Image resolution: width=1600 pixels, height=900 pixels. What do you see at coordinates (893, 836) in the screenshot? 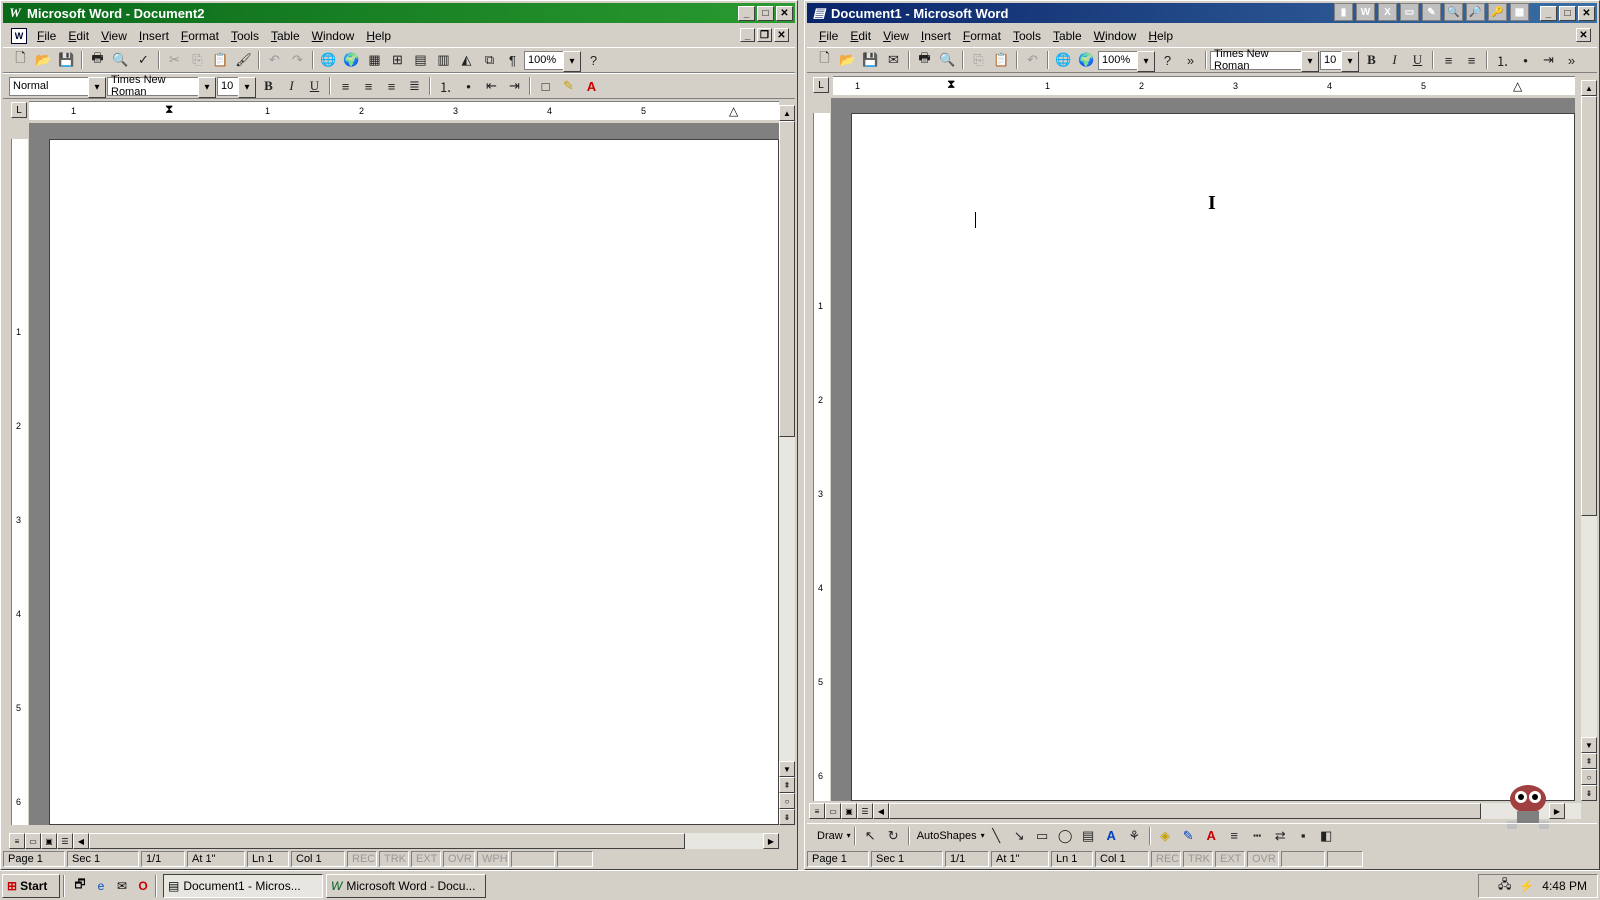
I see `free-rotate-icon: ↻` at bounding box center [893, 836].